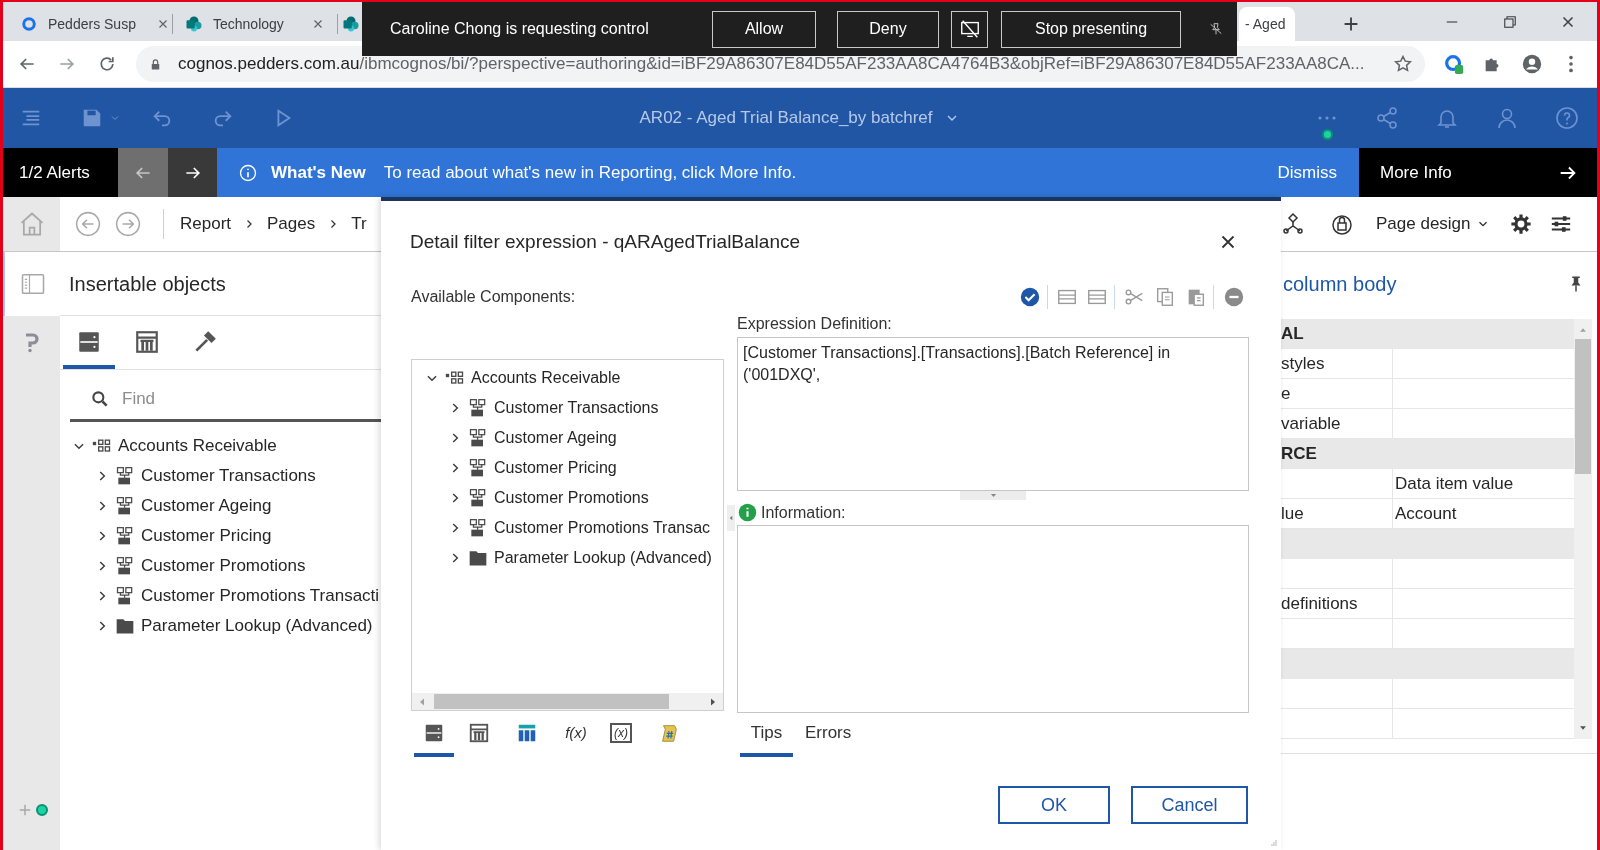 Image resolution: width=1600 pixels, height=850 pixels. I want to click on search-icon, so click(100, 398).